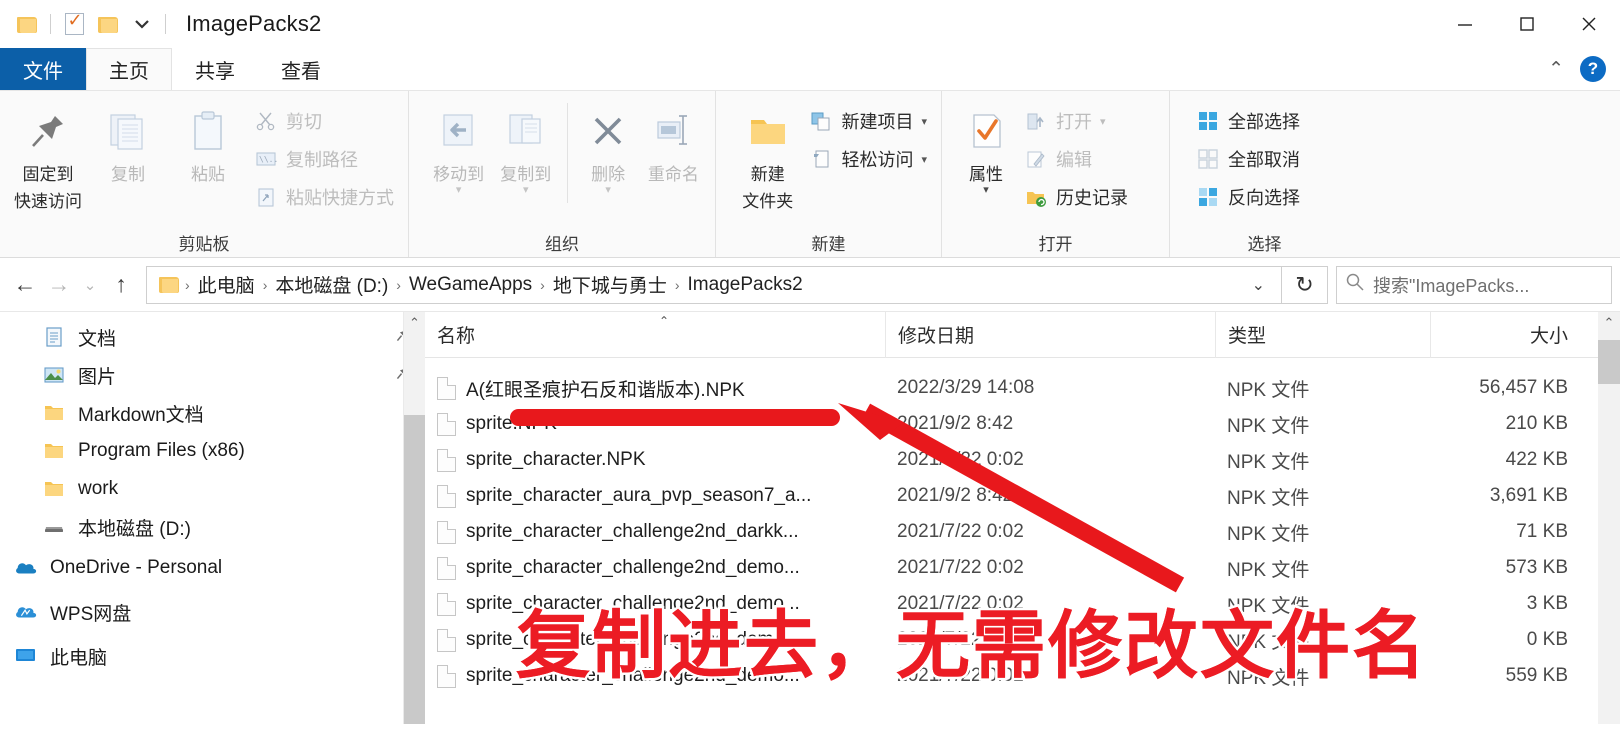 This screenshot has width=1620, height=732. Describe the element at coordinates (745, 285) in the screenshot. I see `breadcrumb-item-4: ImagePacks2` at that location.